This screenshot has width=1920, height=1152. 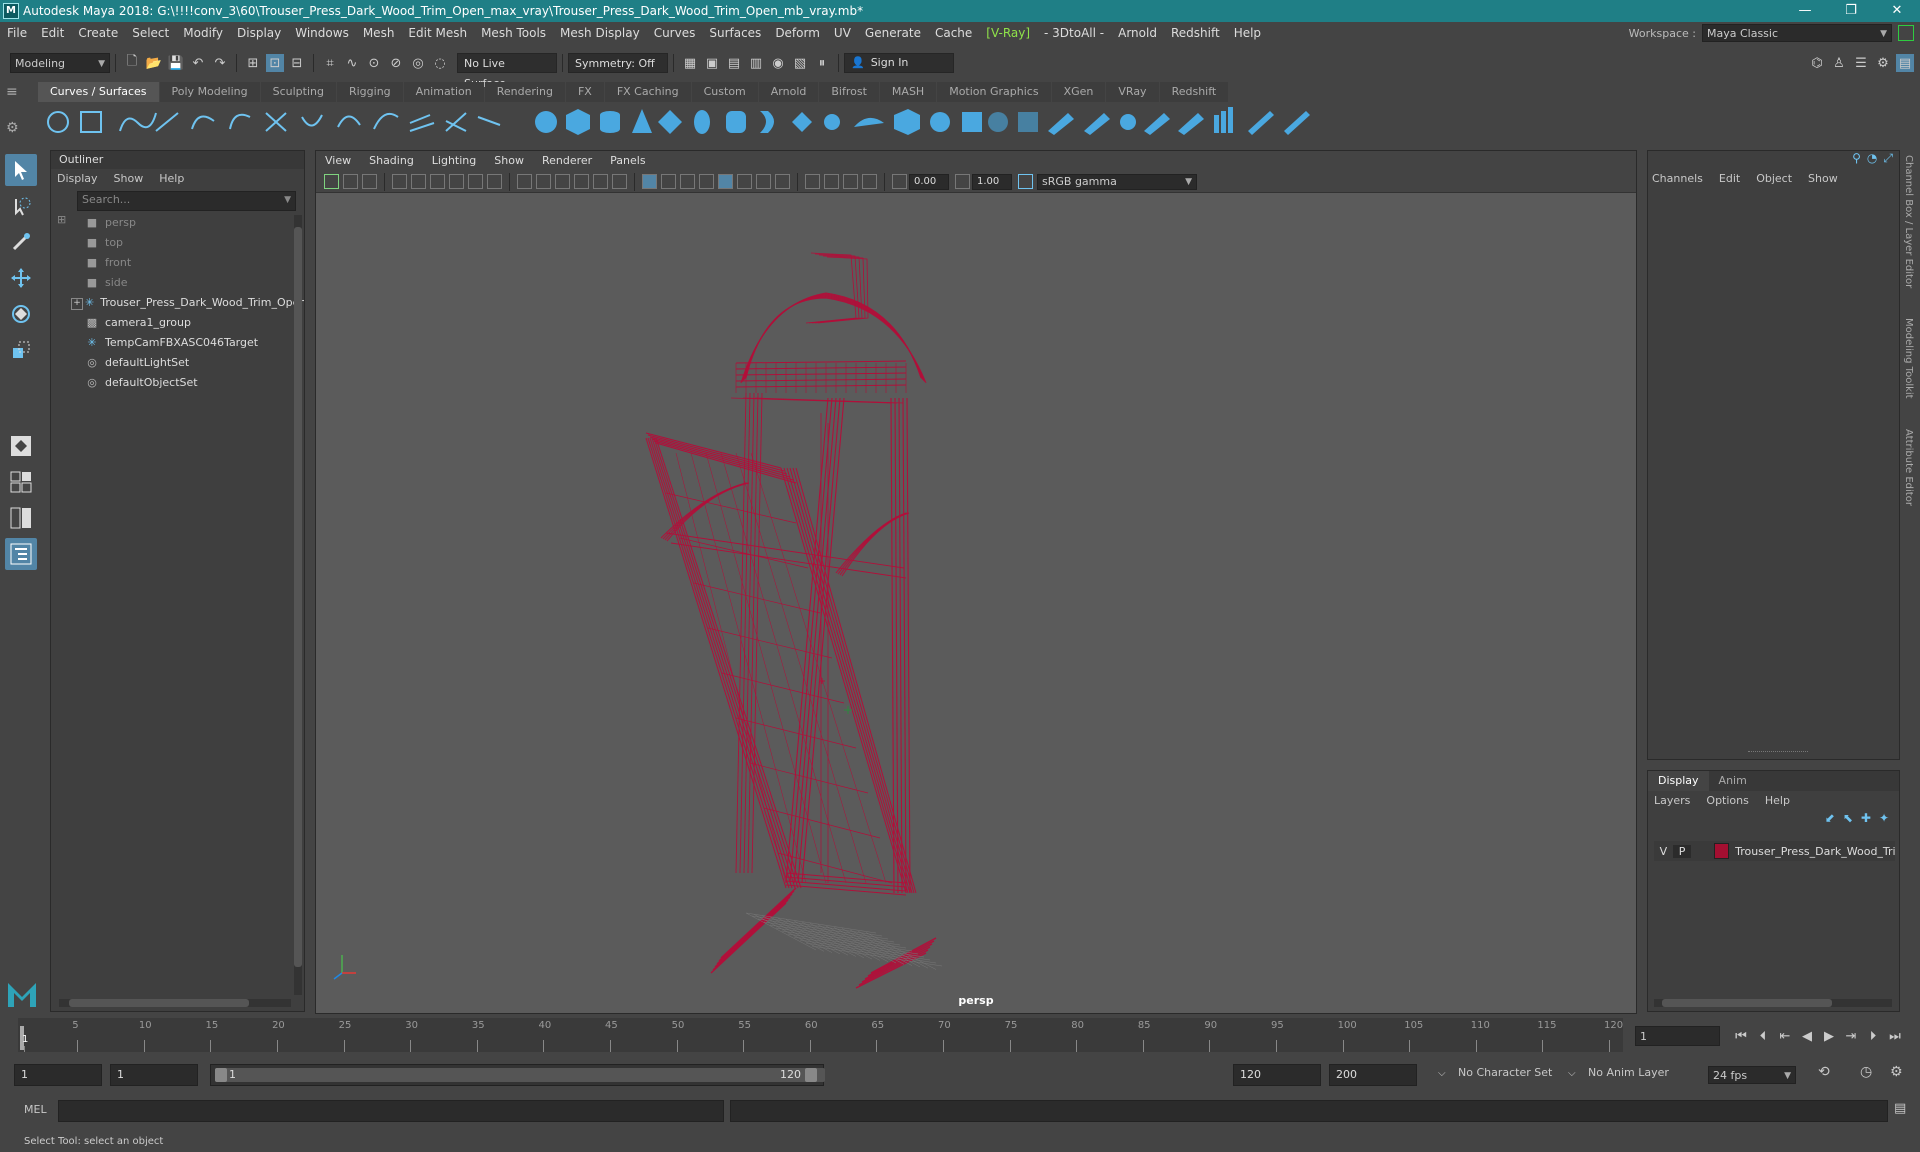 I want to click on channel-box-toggle-icon: ⚲, so click(x=1856, y=160).